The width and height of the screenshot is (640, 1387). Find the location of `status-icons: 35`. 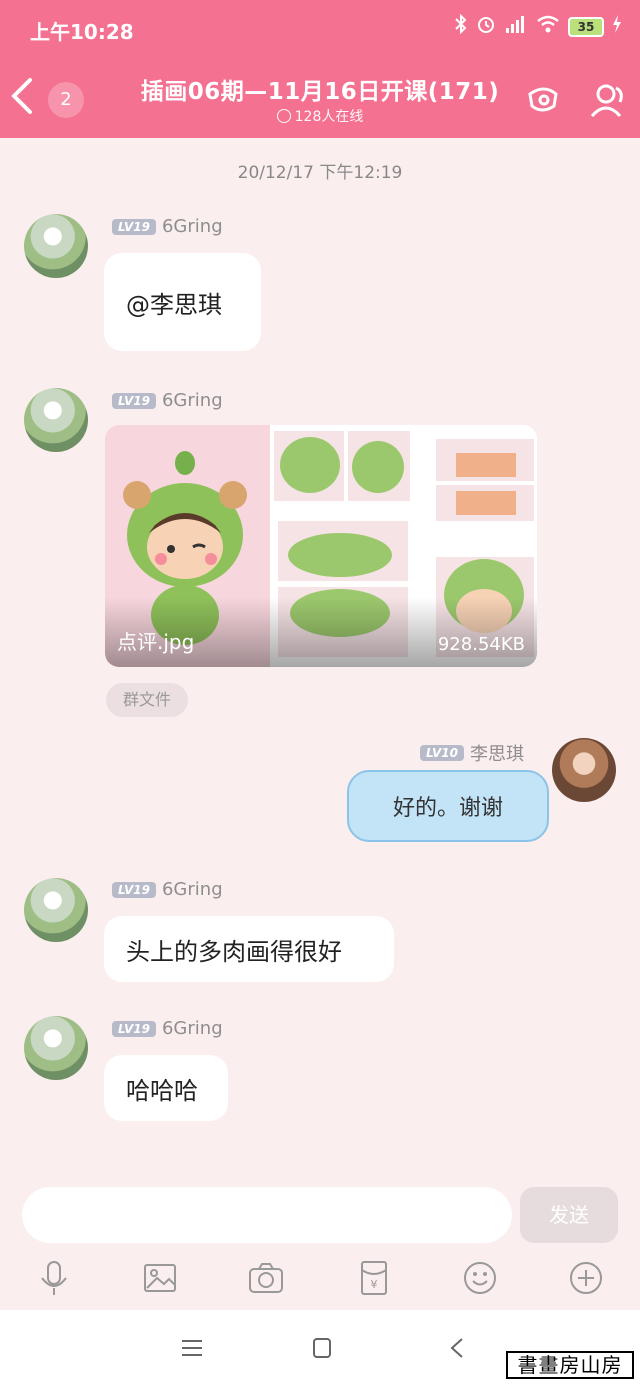

status-icons: 35 is located at coordinates (538, 26).